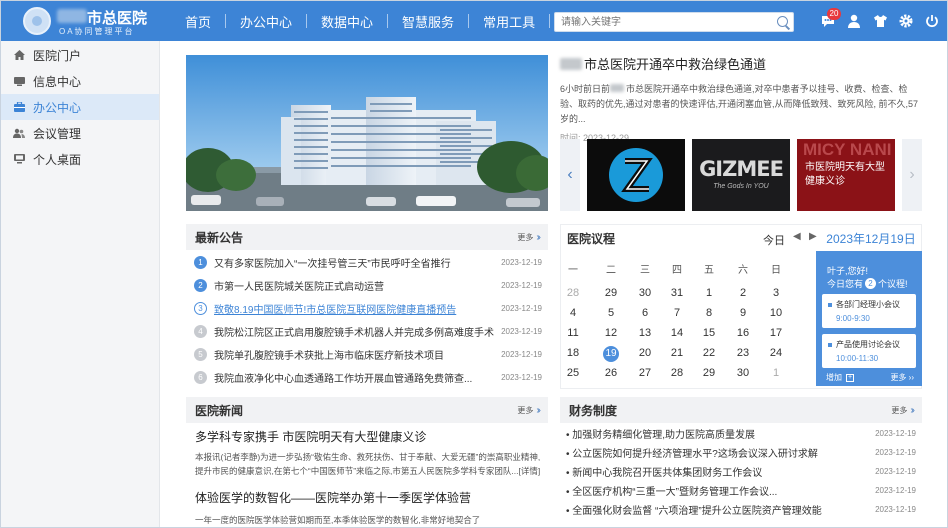  What do you see at coordinates (741, 175) in the screenshot?
I see `carousel-tile: GIZMEE The Gods In YOU` at bounding box center [741, 175].